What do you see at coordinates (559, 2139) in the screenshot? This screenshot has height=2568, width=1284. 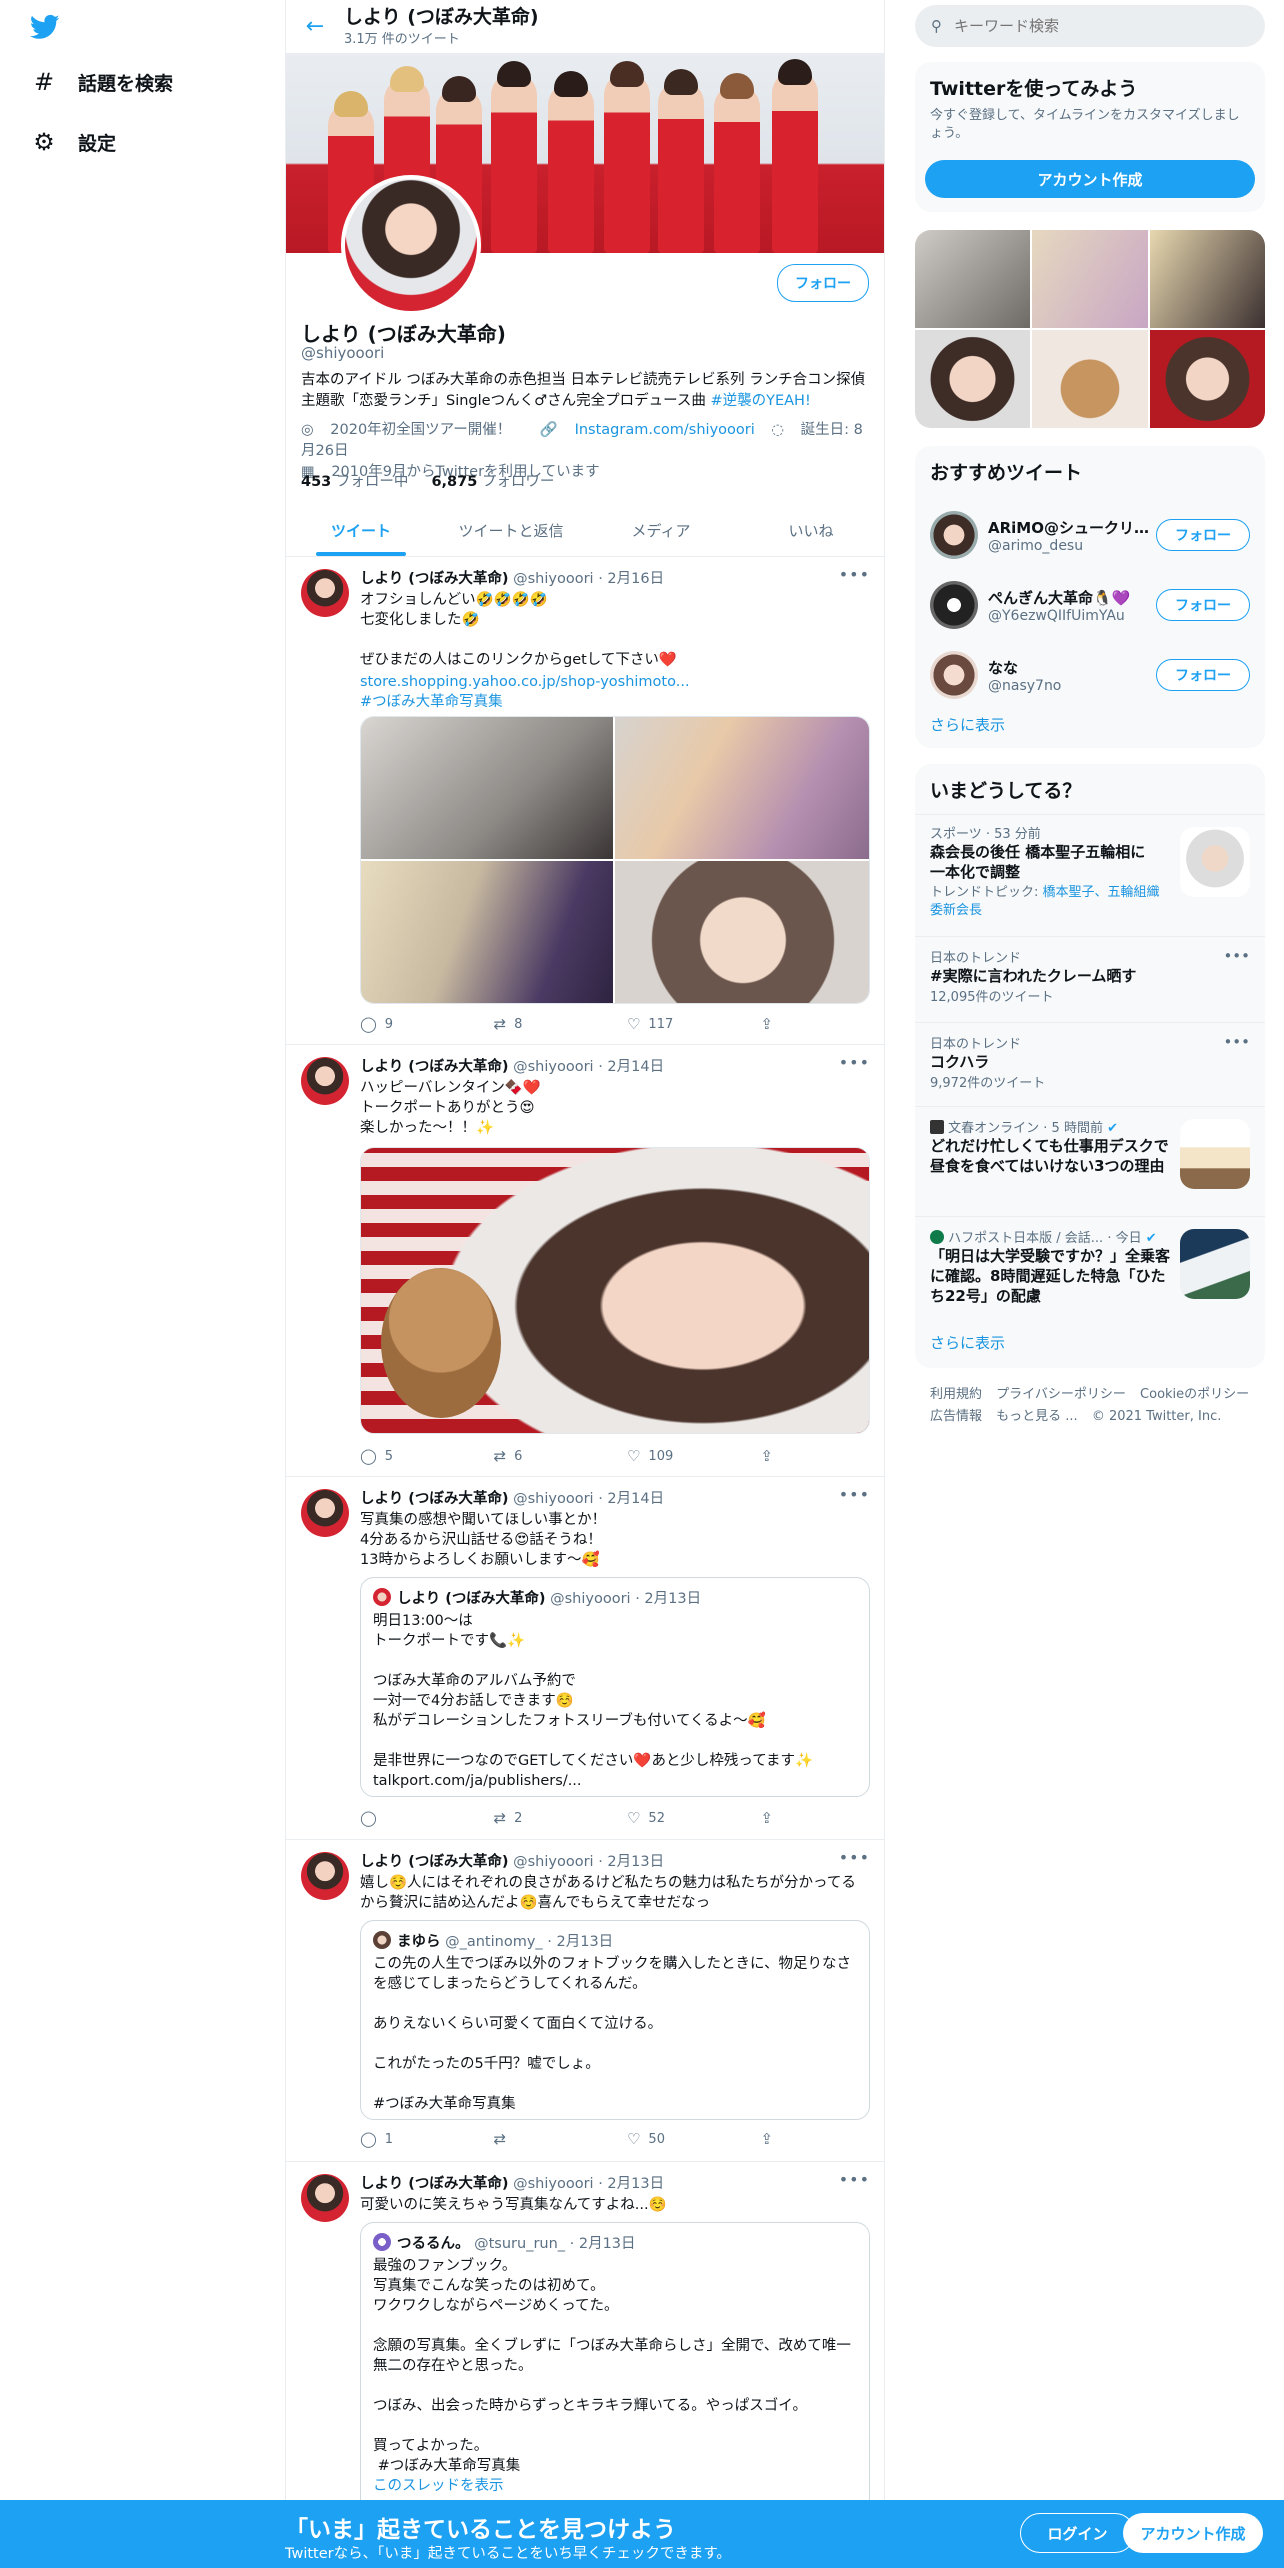 I see `retweet-button: ⇄` at bounding box center [559, 2139].